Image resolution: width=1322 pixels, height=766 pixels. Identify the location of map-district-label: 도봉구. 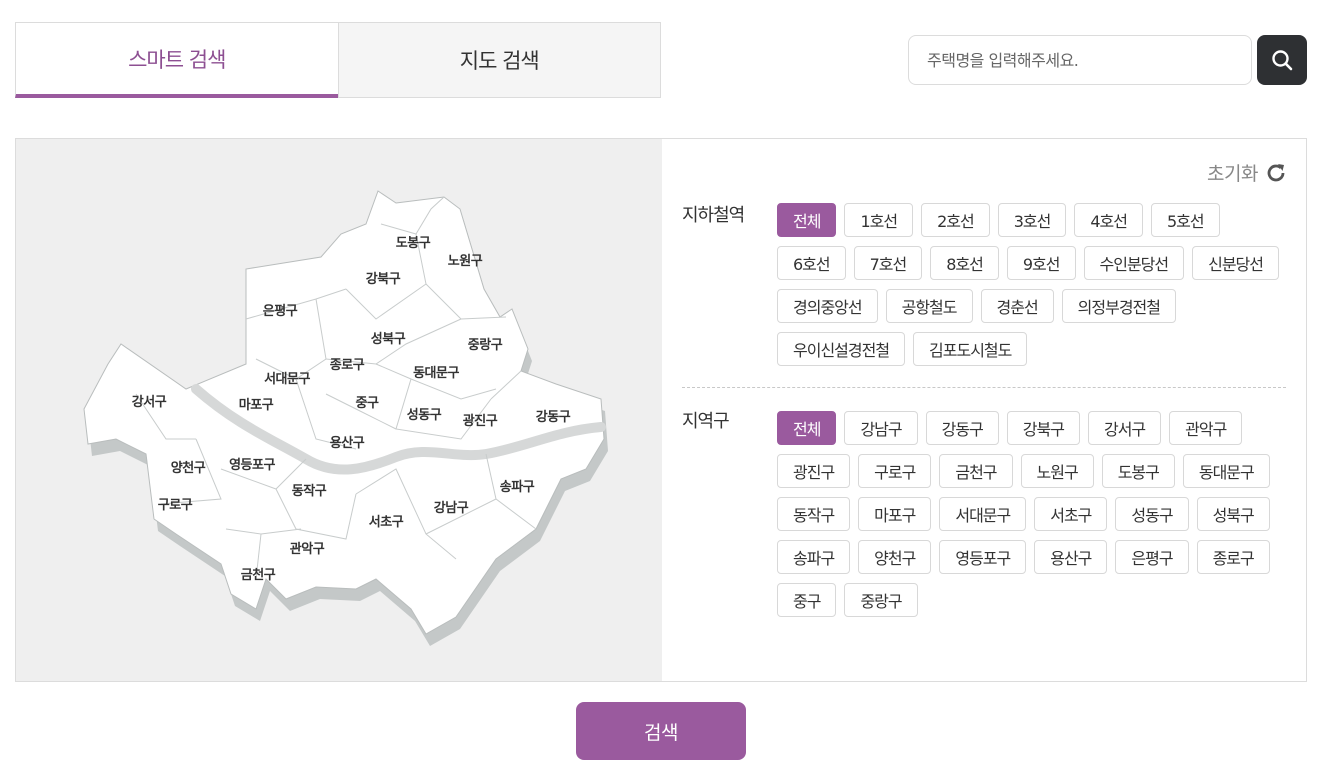
(413, 243).